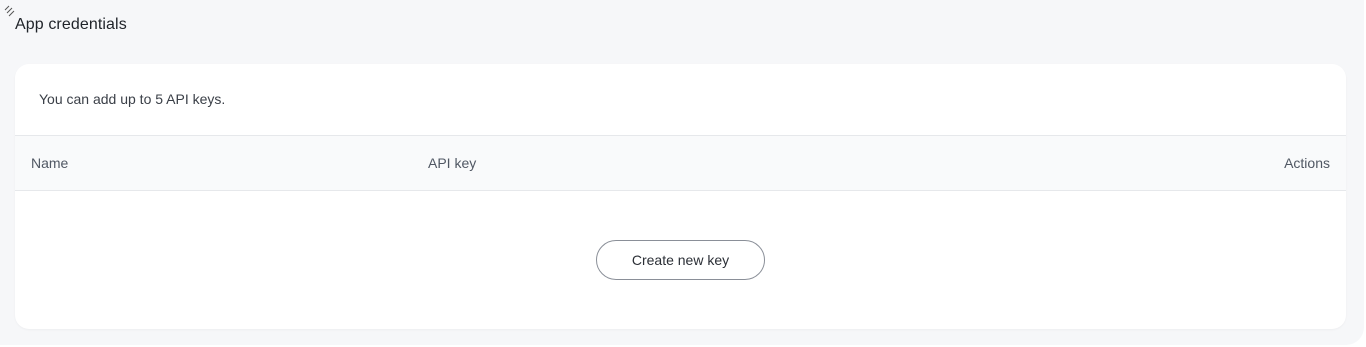  What do you see at coordinates (50, 163) in the screenshot?
I see `column-header-name: Name` at bounding box center [50, 163].